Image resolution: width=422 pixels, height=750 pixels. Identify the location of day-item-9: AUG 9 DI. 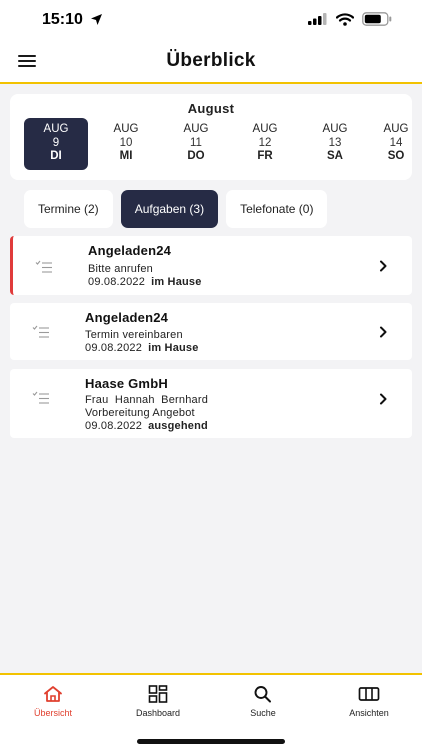
(56, 144).